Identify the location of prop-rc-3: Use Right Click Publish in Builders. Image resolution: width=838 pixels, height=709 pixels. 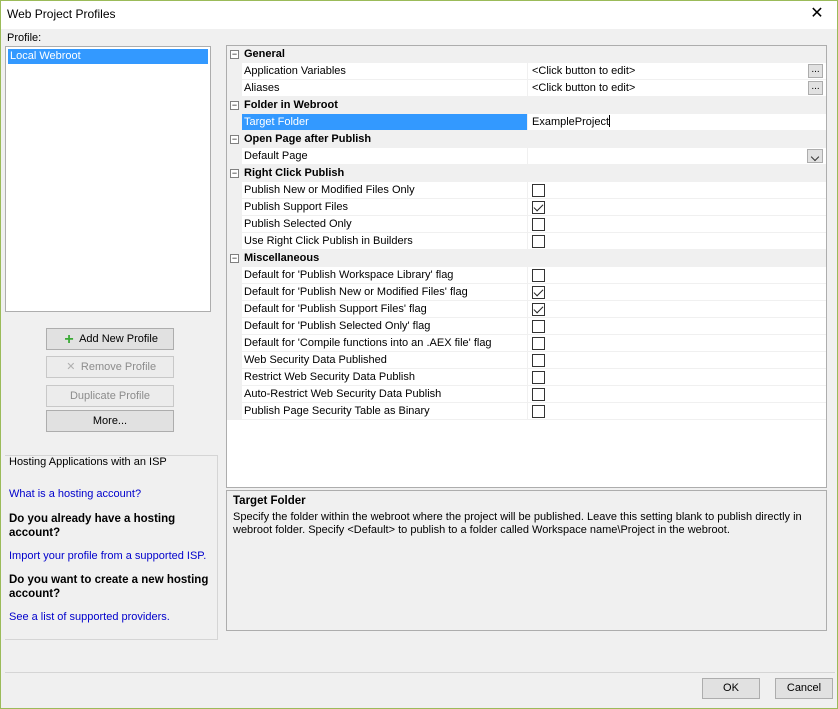
(526, 241).